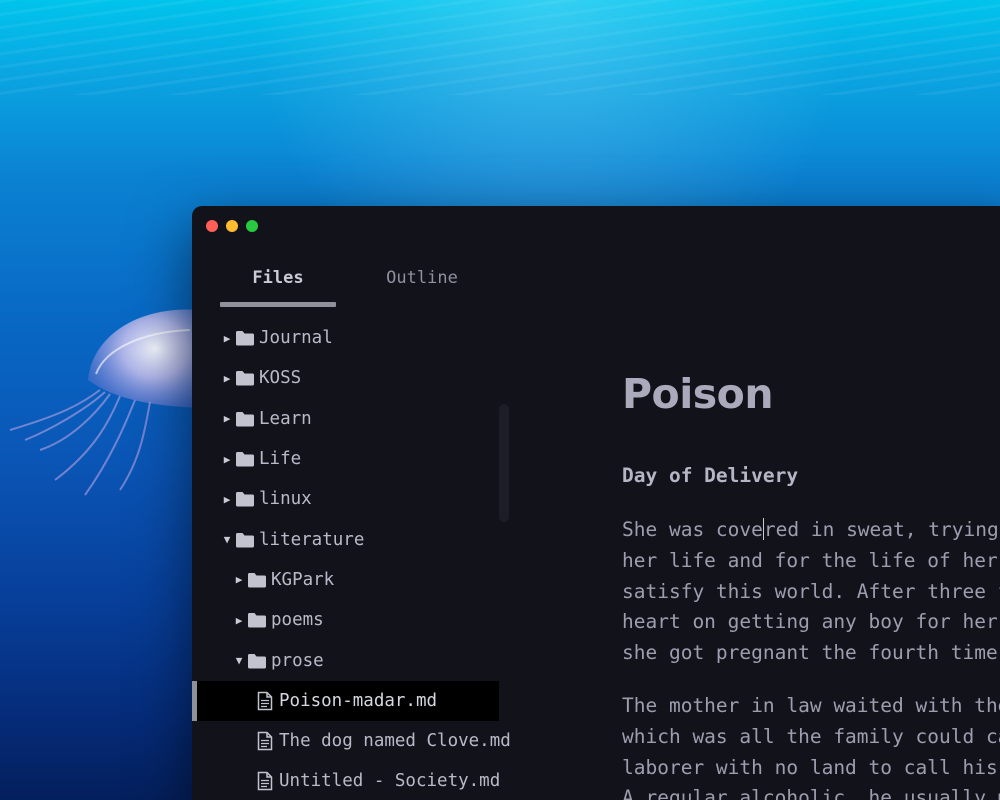  I want to click on tree-item-label: prose, so click(297, 660).